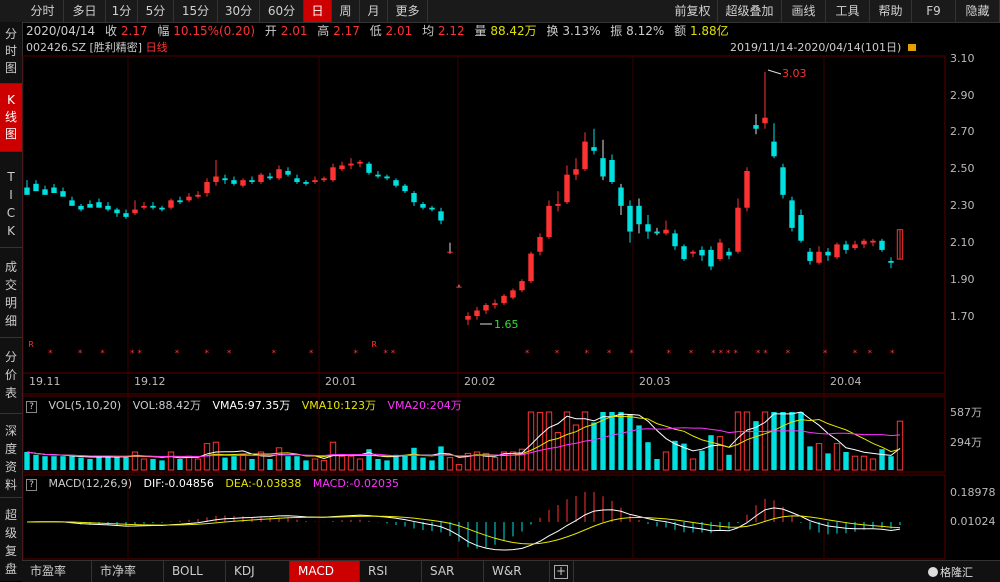 This screenshot has width=1000, height=582. Describe the element at coordinates (150, 381) in the screenshot. I see `date-tick: 19.12` at that location.